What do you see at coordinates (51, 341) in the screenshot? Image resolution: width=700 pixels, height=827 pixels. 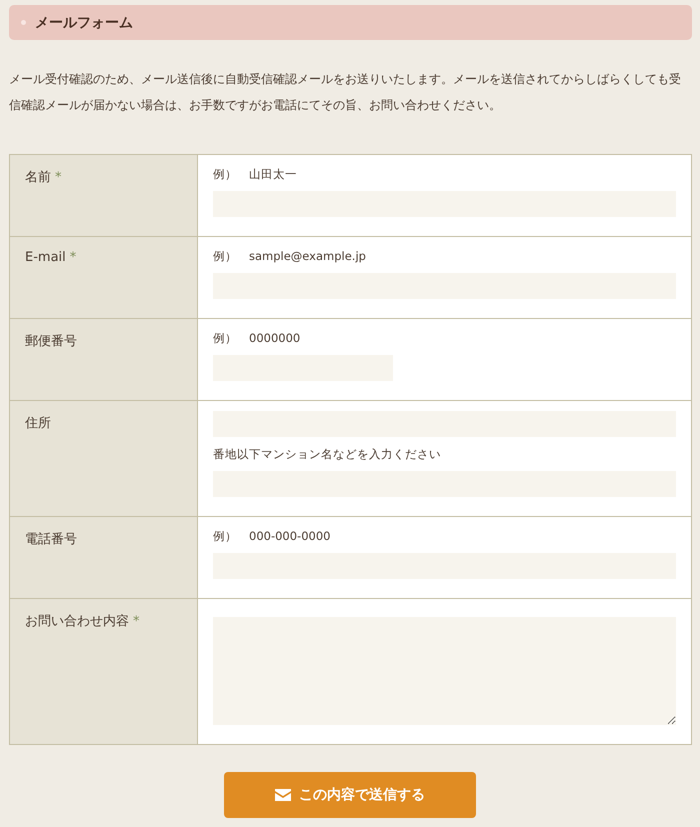 I see `field-label: 郵便番号` at bounding box center [51, 341].